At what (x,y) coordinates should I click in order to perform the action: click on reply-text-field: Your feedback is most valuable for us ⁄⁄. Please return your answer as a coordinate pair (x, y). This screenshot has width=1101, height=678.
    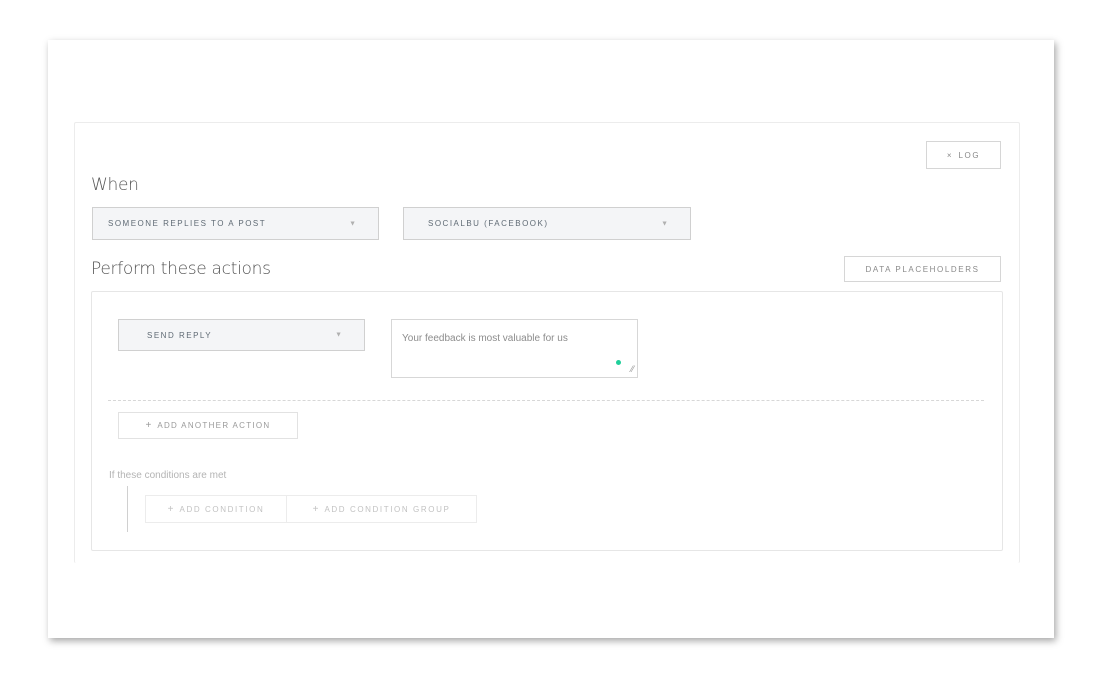
    Looking at the image, I should click on (514, 348).